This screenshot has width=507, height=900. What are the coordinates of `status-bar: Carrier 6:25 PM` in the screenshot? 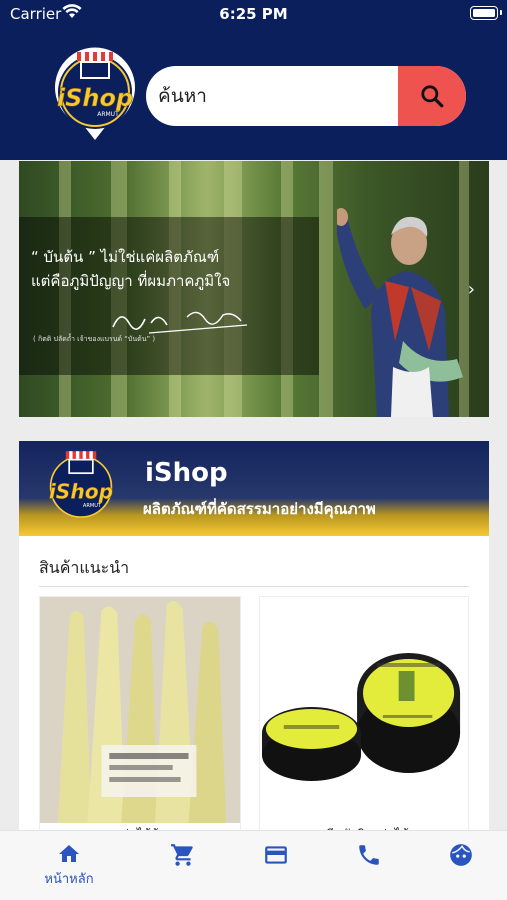 It's located at (253, 15).